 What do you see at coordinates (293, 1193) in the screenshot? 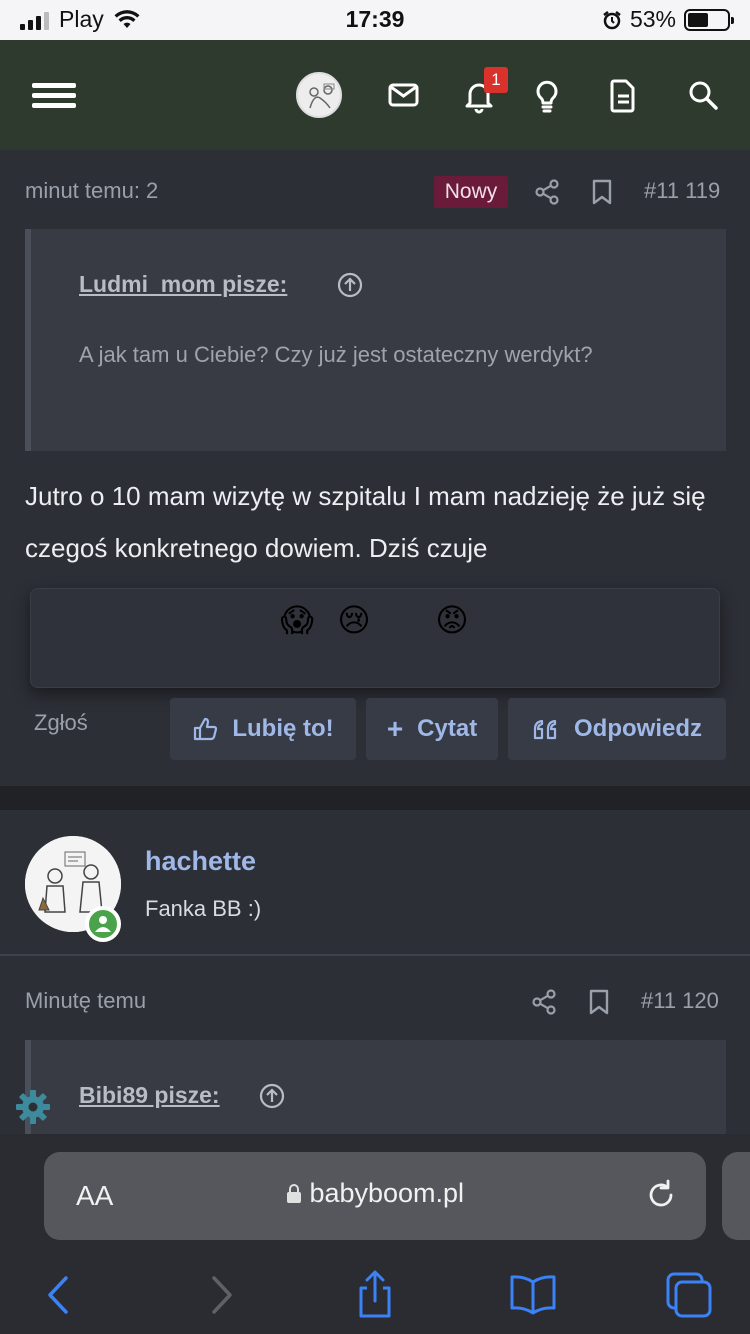
I see `lock-icon` at bounding box center [293, 1193].